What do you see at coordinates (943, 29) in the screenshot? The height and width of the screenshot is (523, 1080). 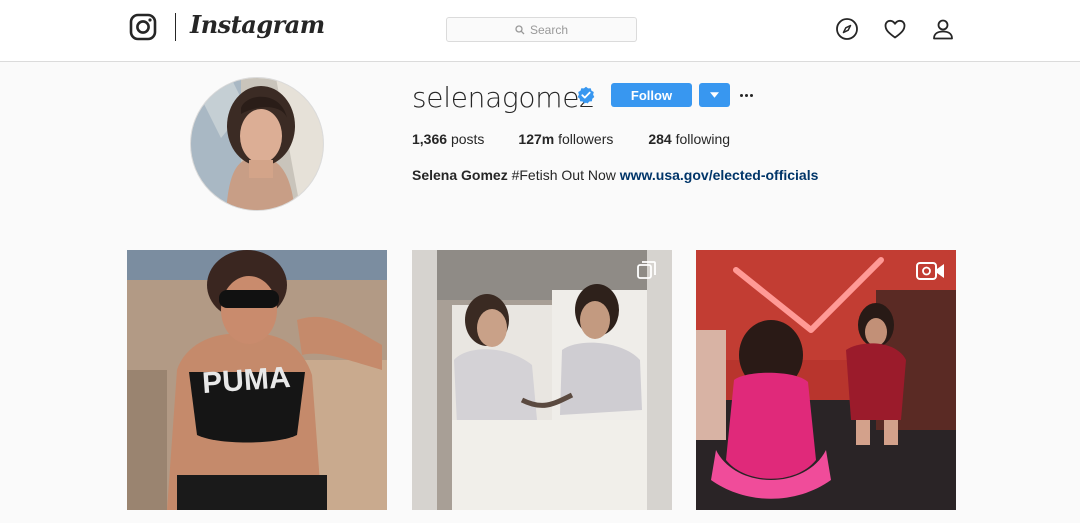 I see `profile-person-icon` at bounding box center [943, 29].